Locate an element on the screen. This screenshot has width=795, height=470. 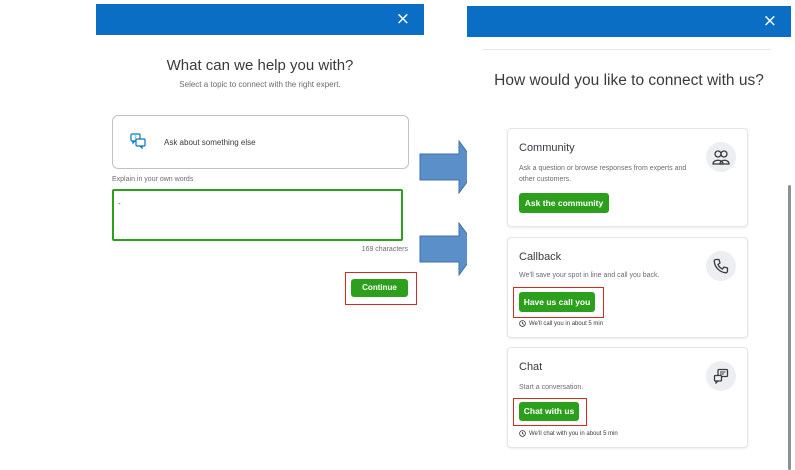
have-us-call-you-button: Have us call you is located at coordinates (557, 302).